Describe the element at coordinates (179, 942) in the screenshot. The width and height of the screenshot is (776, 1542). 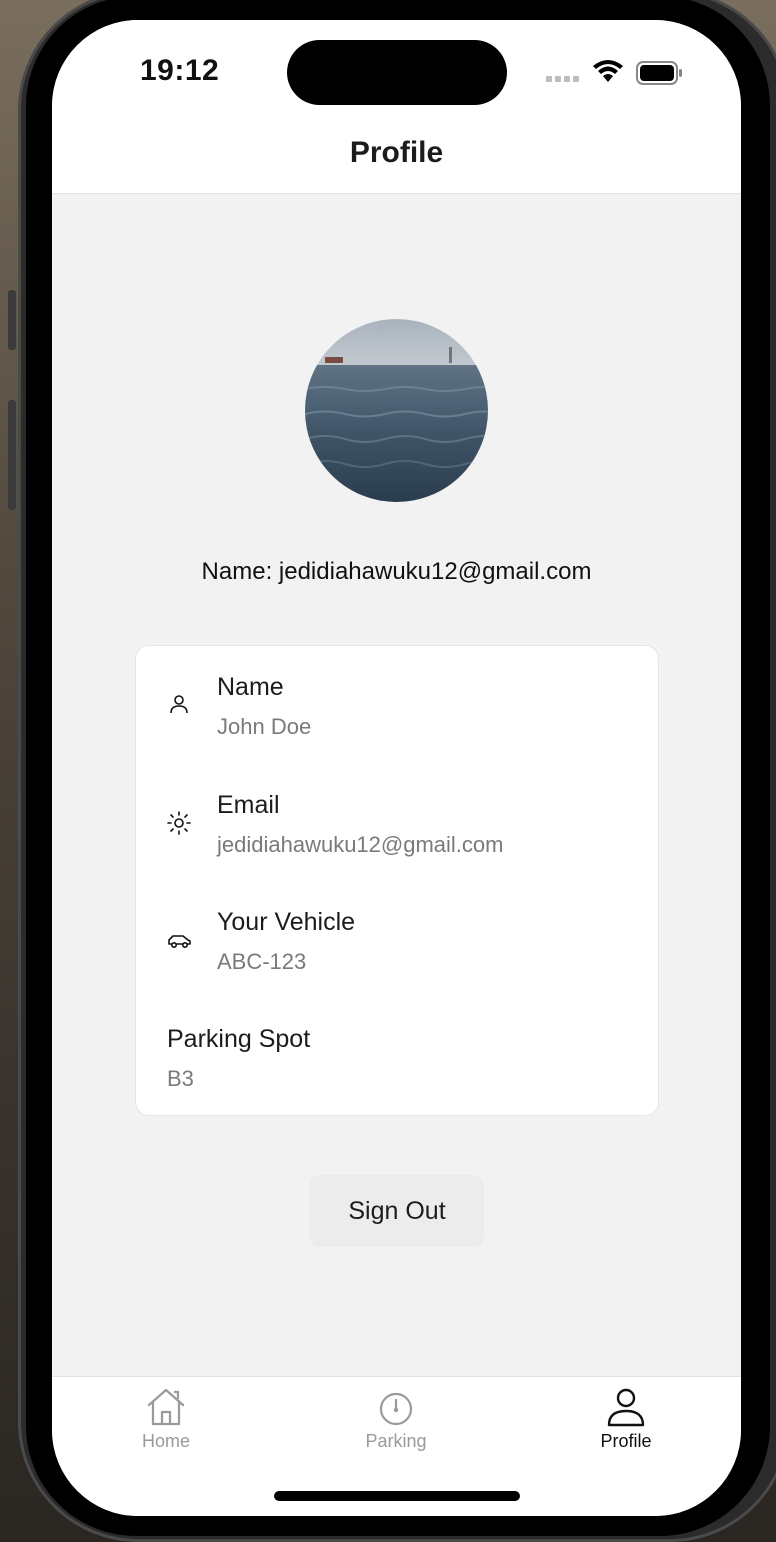
I see `car-icon` at that location.